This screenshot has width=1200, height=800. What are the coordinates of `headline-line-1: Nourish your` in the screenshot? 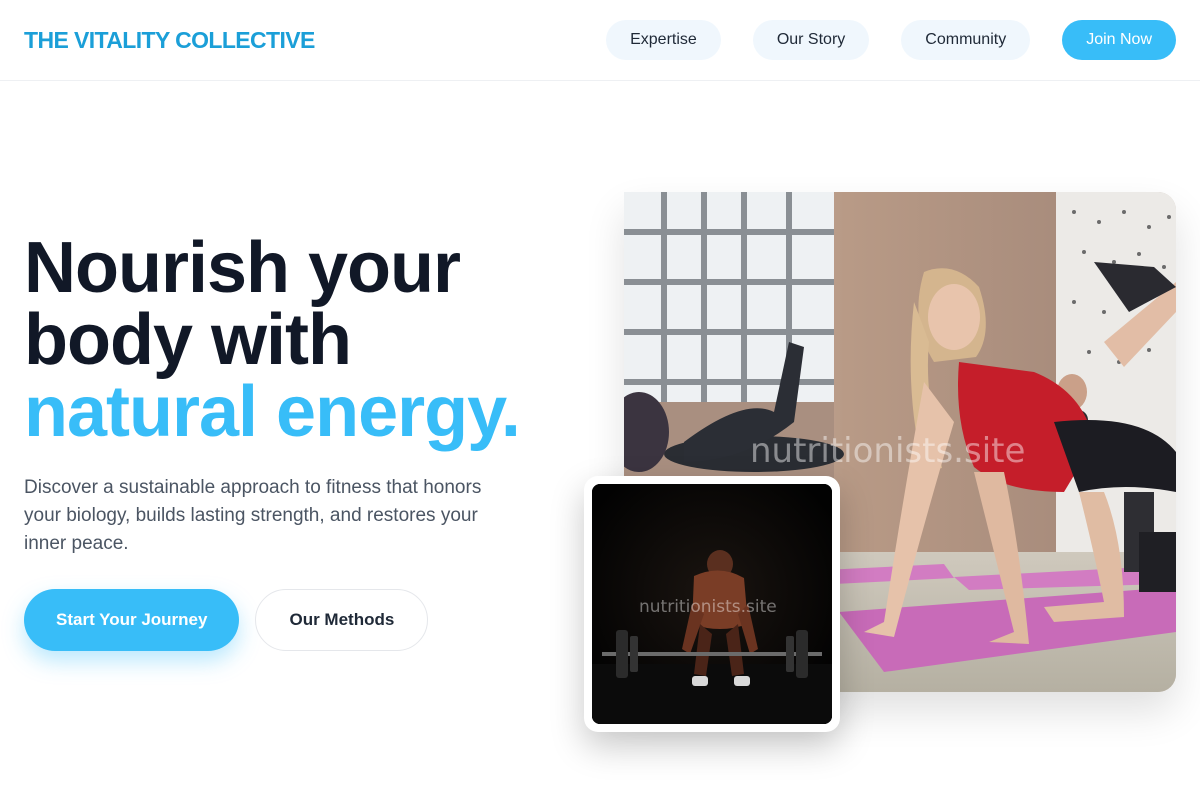 It's located at (242, 268).